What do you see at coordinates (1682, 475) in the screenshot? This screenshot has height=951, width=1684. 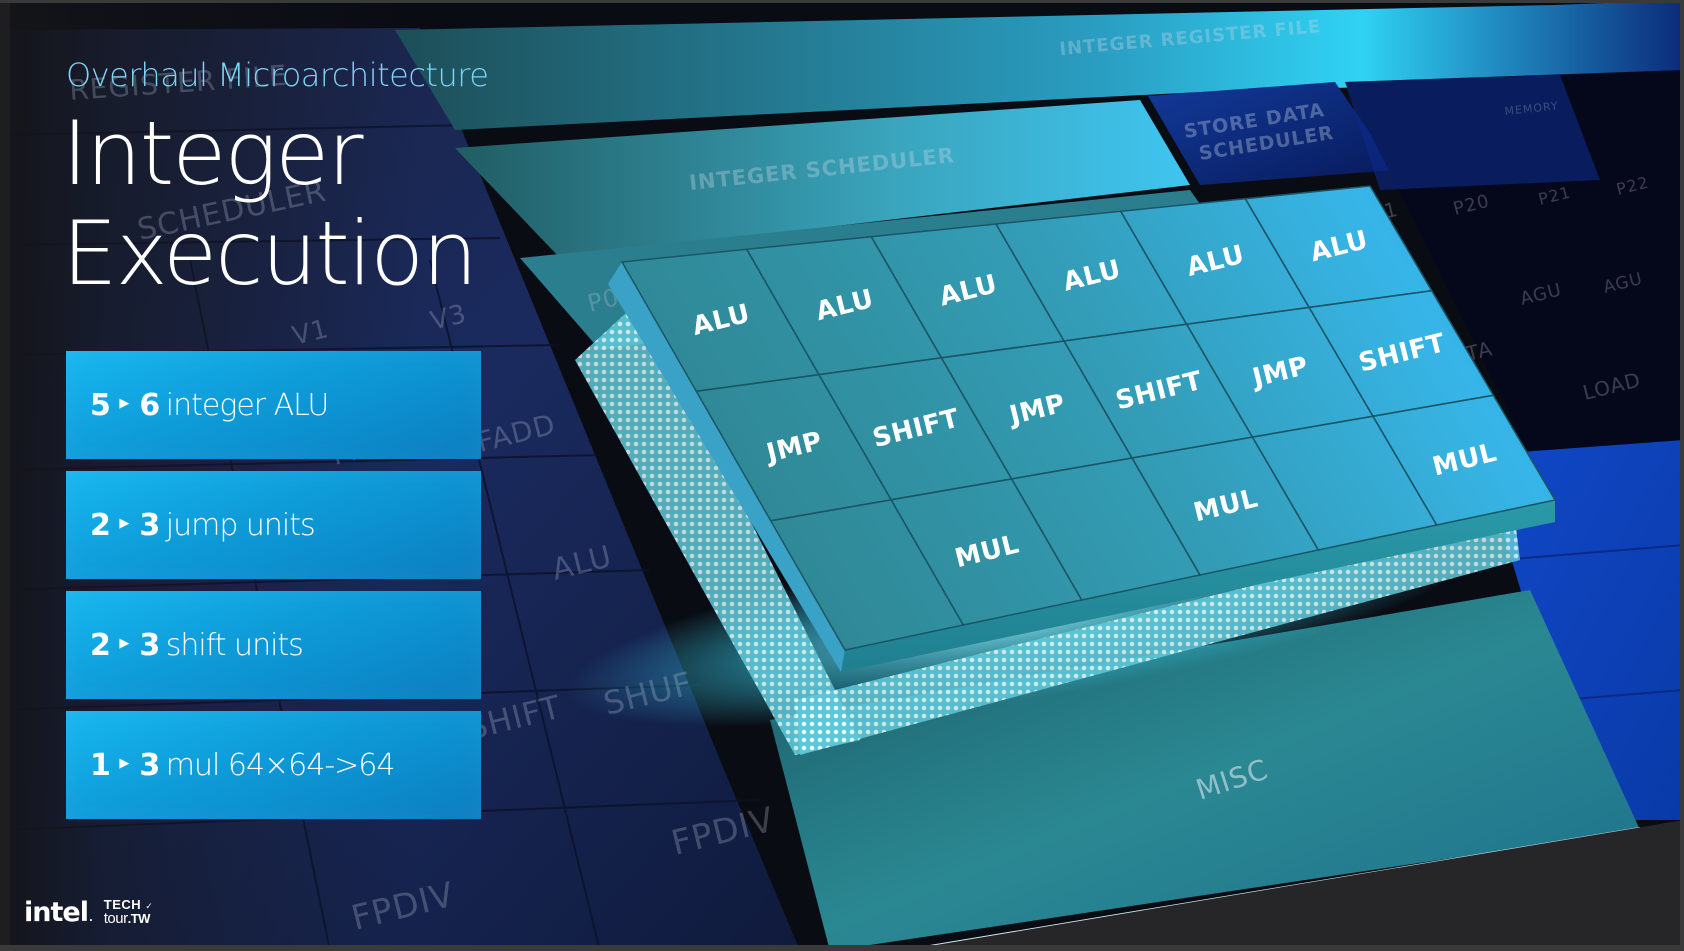 I see `frame-right` at bounding box center [1682, 475].